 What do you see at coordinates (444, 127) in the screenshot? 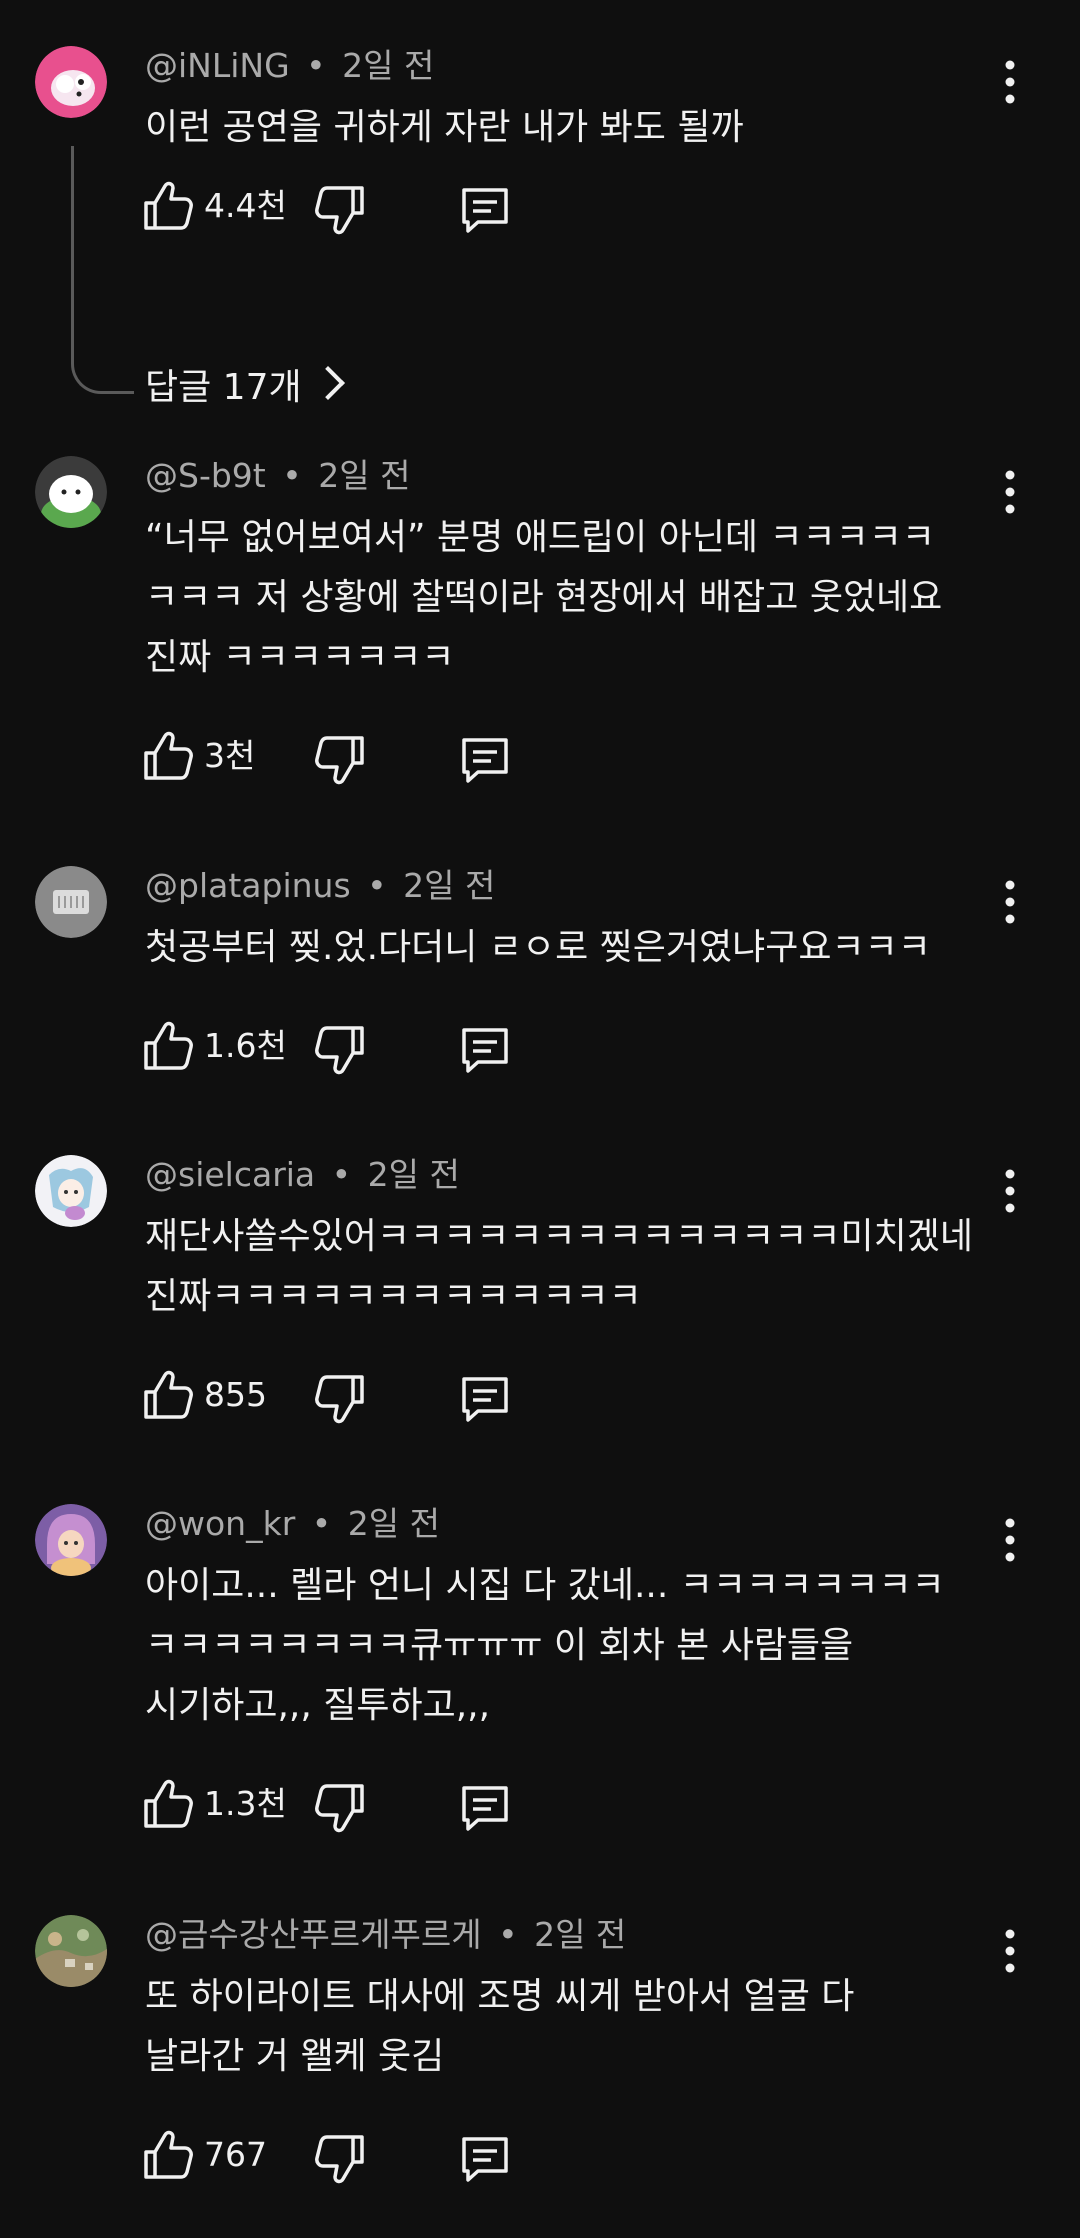
I see `comment-text: 이런 공연을 귀하게 자란 내가 봐도 될까` at bounding box center [444, 127].